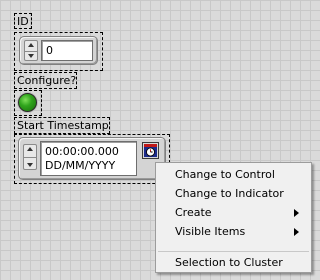  I want to click on menu-item-create: Create, so click(193, 212).